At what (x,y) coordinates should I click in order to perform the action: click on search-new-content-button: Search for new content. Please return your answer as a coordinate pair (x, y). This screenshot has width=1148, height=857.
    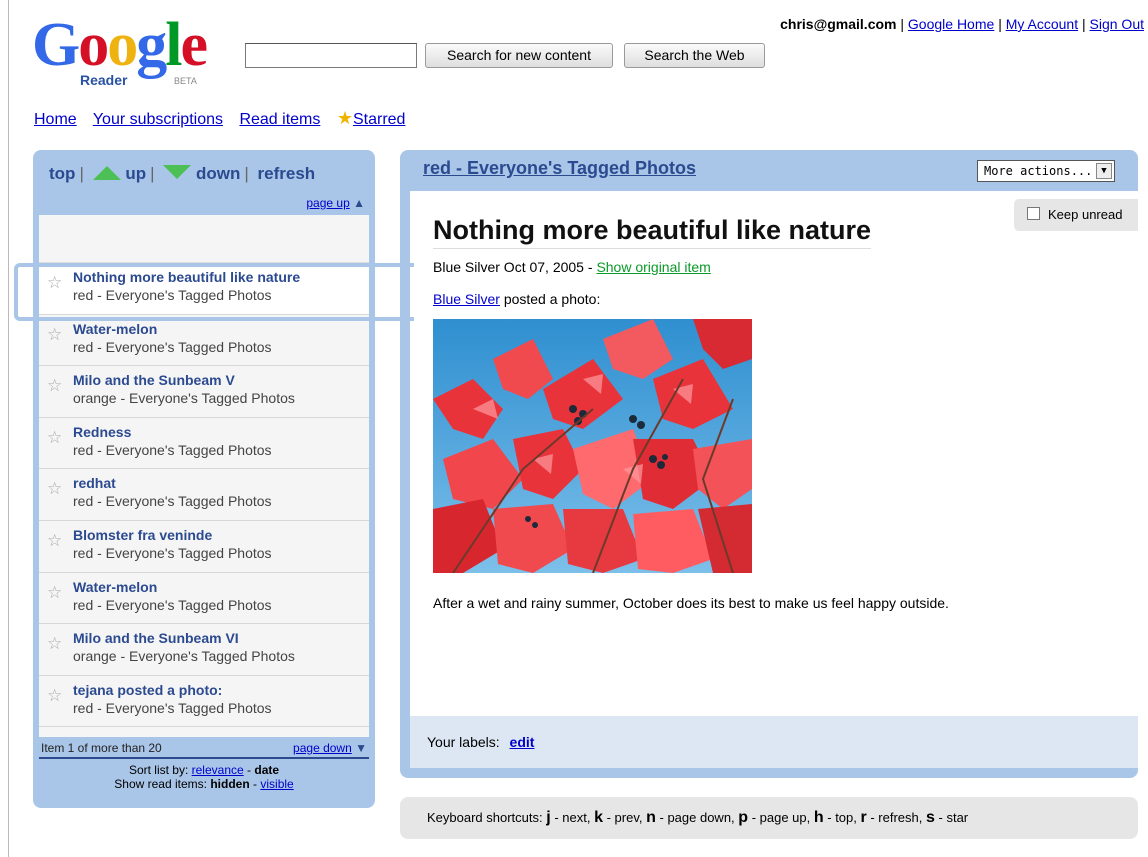
    Looking at the image, I should click on (519, 55).